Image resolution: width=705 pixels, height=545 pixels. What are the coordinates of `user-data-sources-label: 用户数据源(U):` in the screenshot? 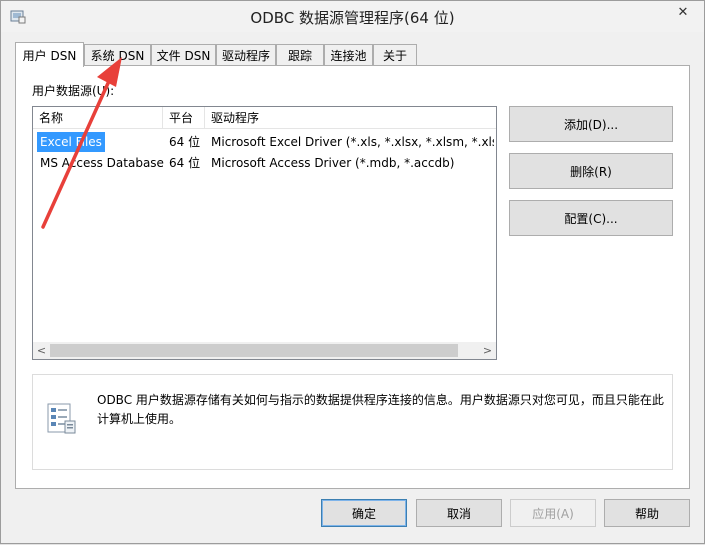 It's located at (73, 91).